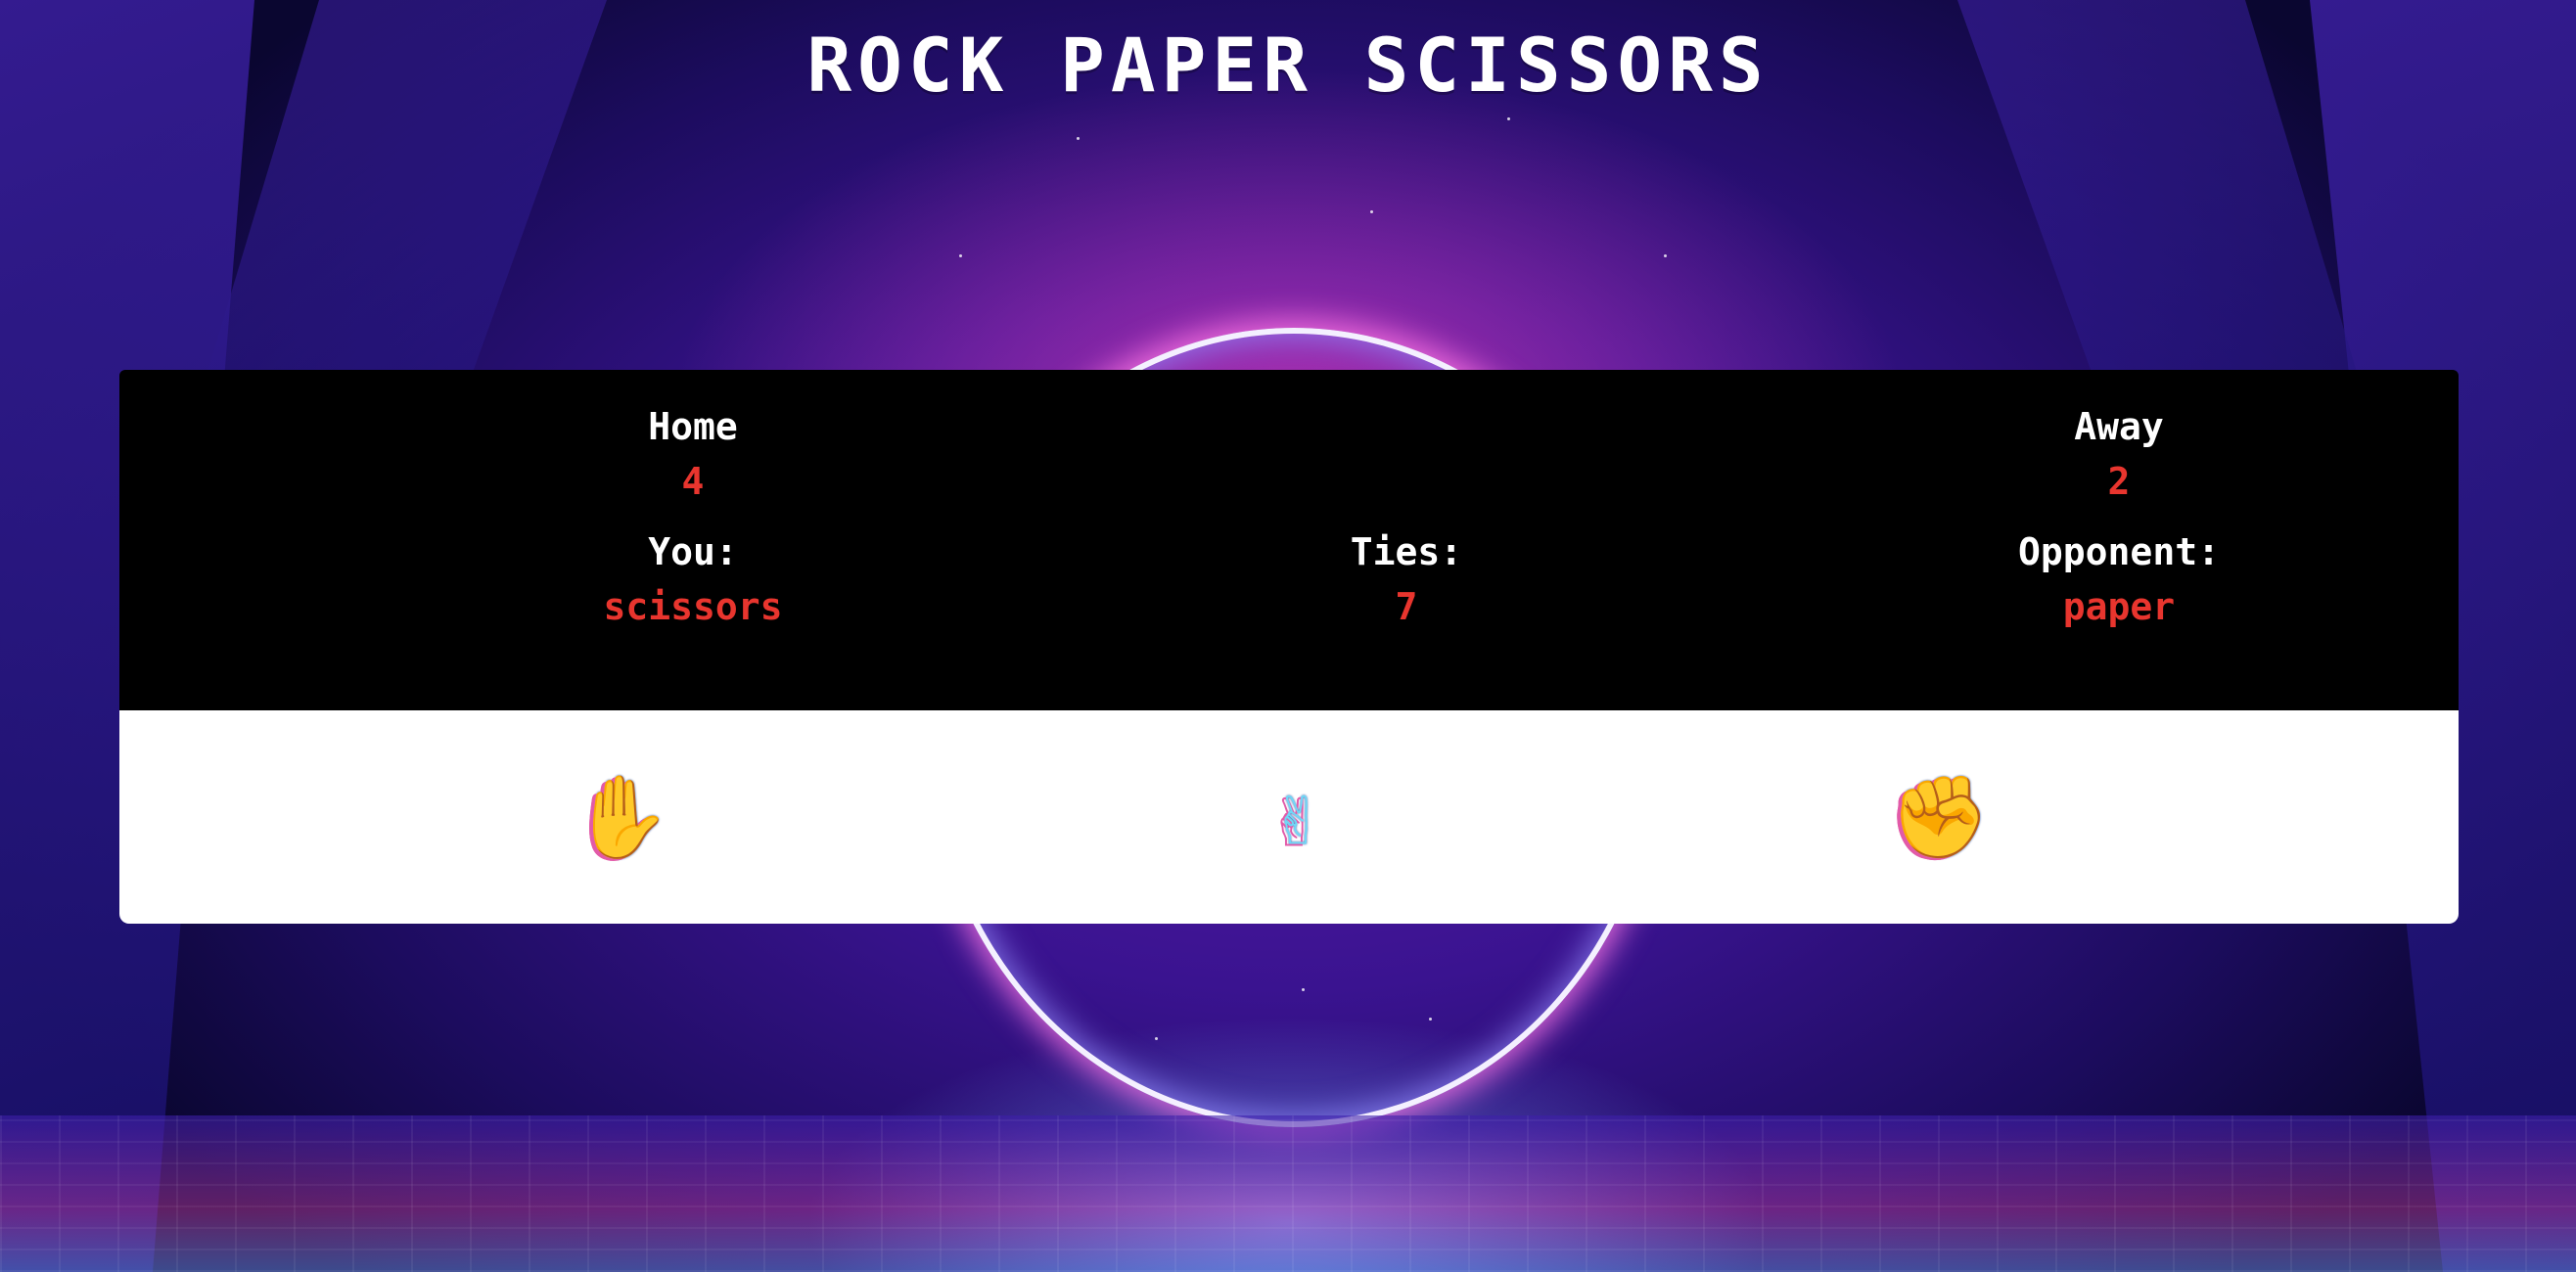 Image resolution: width=2576 pixels, height=1272 pixels. Describe the element at coordinates (2119, 607) in the screenshot. I see `opponent-choice: paper` at that location.